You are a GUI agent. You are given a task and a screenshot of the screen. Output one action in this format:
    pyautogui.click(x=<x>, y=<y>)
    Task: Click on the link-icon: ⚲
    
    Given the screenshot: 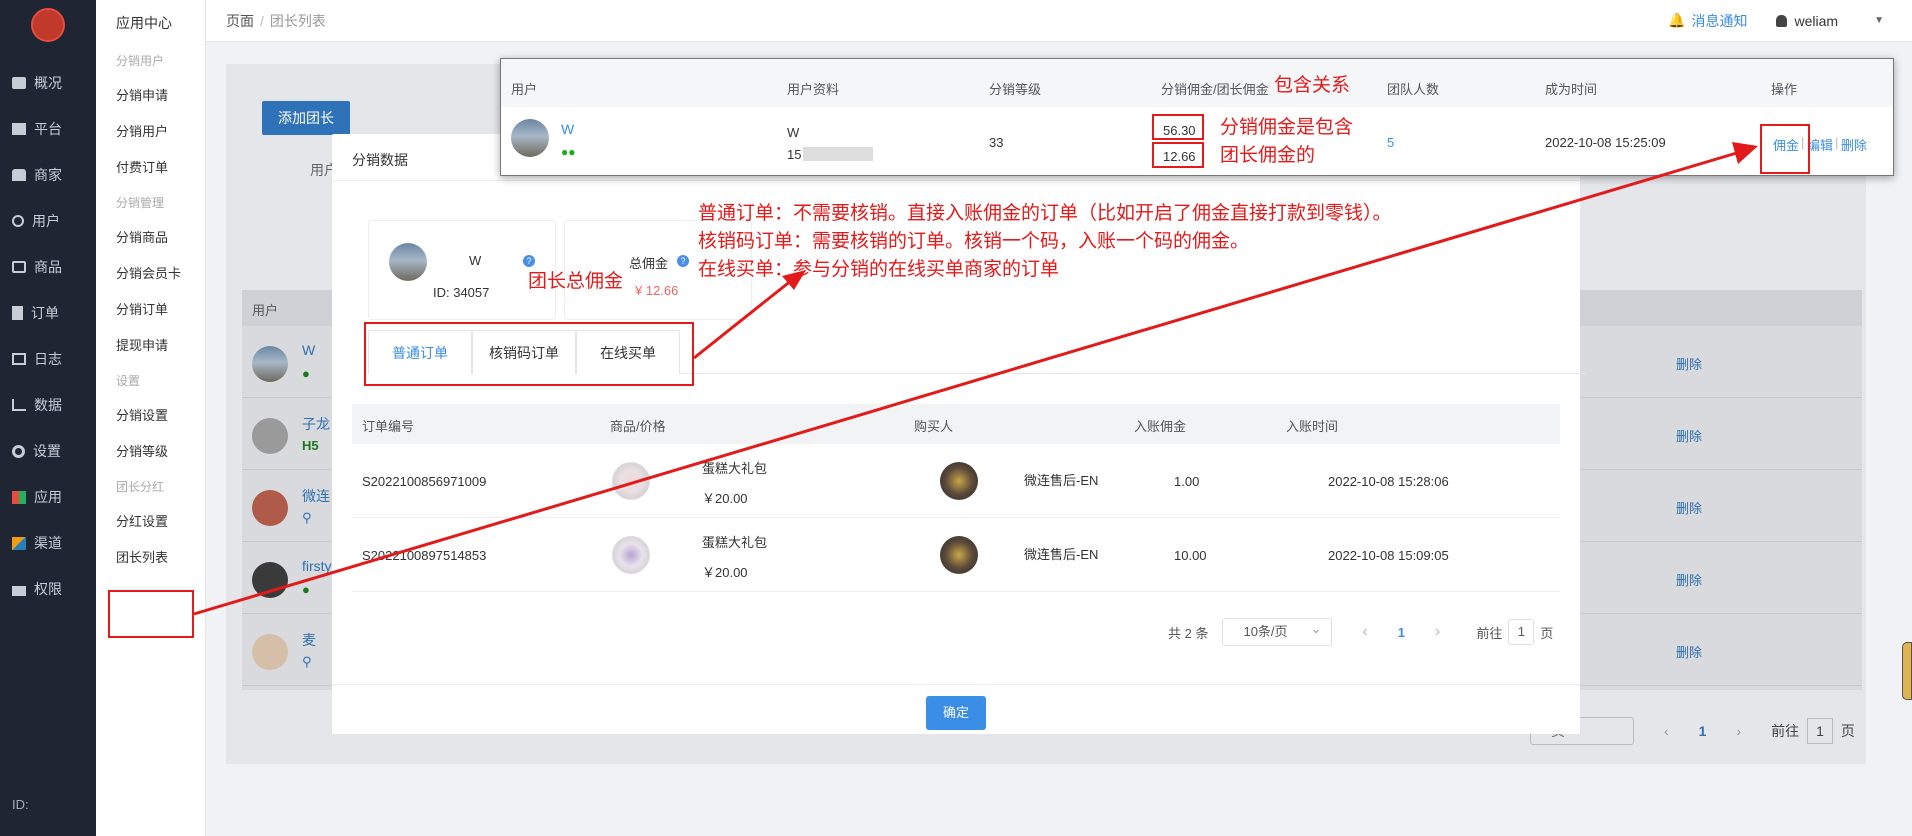 What is the action you would take?
    pyautogui.click(x=307, y=661)
    